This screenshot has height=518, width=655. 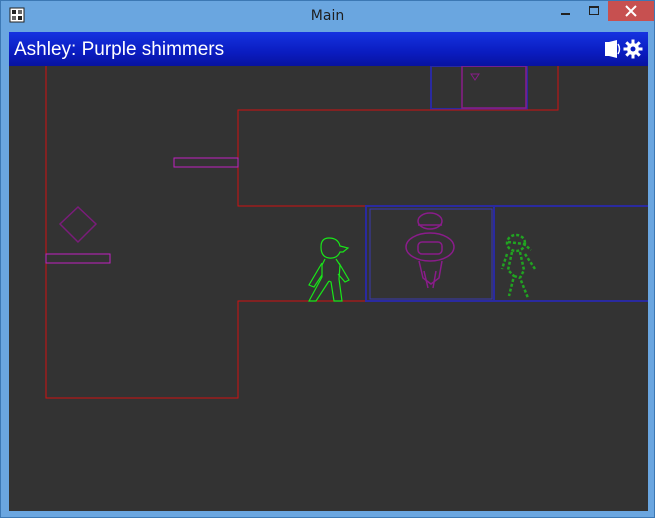 What do you see at coordinates (206, 162) in the screenshot?
I see `platform-upper` at bounding box center [206, 162].